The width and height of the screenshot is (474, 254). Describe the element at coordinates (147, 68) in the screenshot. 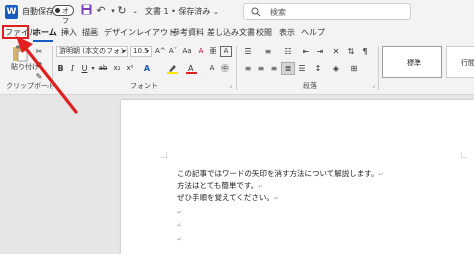

I see `text-effects-icon: A` at that location.